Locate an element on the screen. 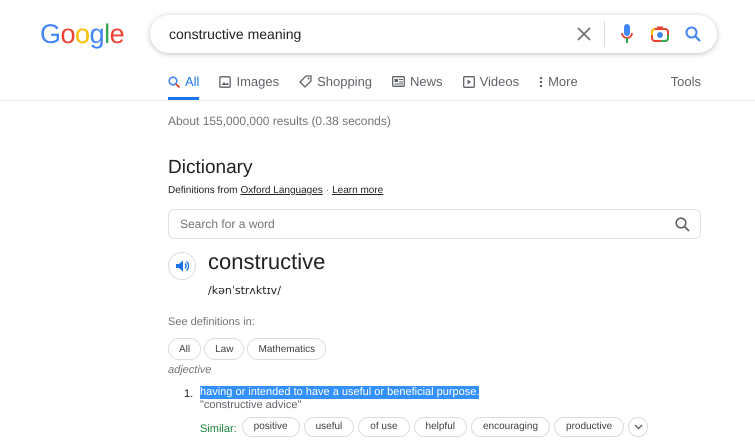  example-text: "constructive advice" is located at coordinates (251, 405).